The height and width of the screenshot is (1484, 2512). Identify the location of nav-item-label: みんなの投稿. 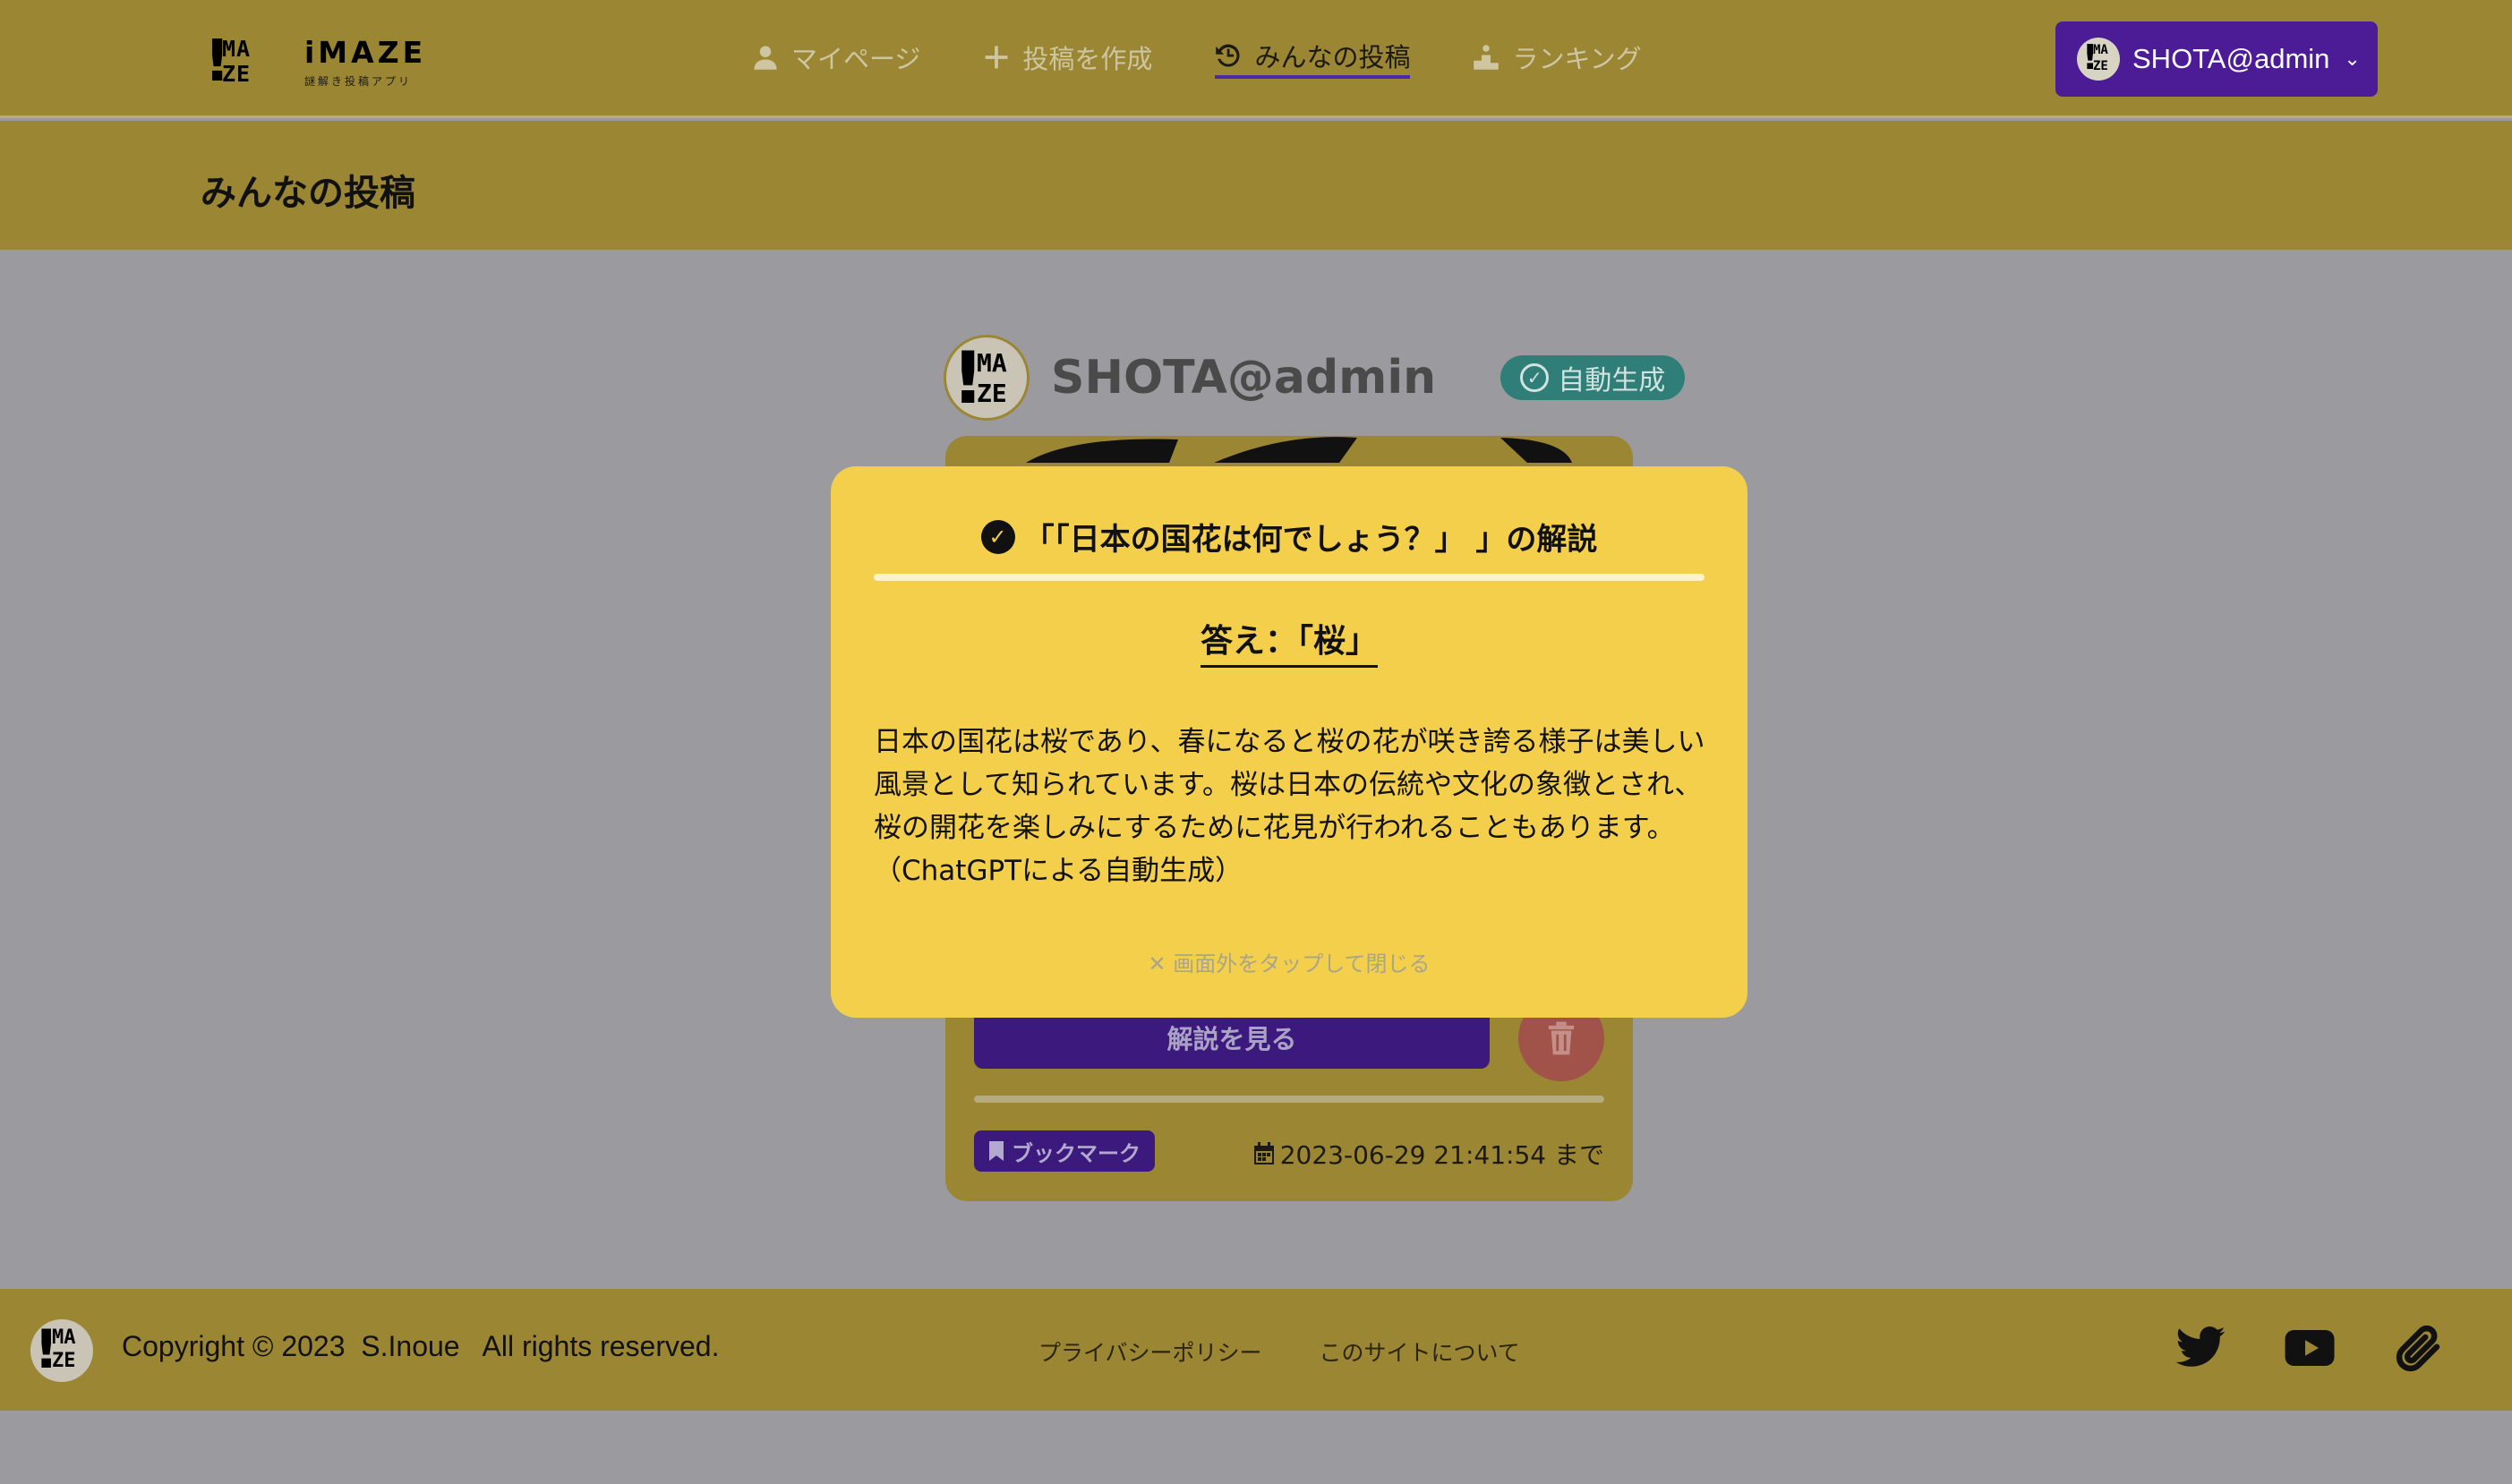
(1332, 57).